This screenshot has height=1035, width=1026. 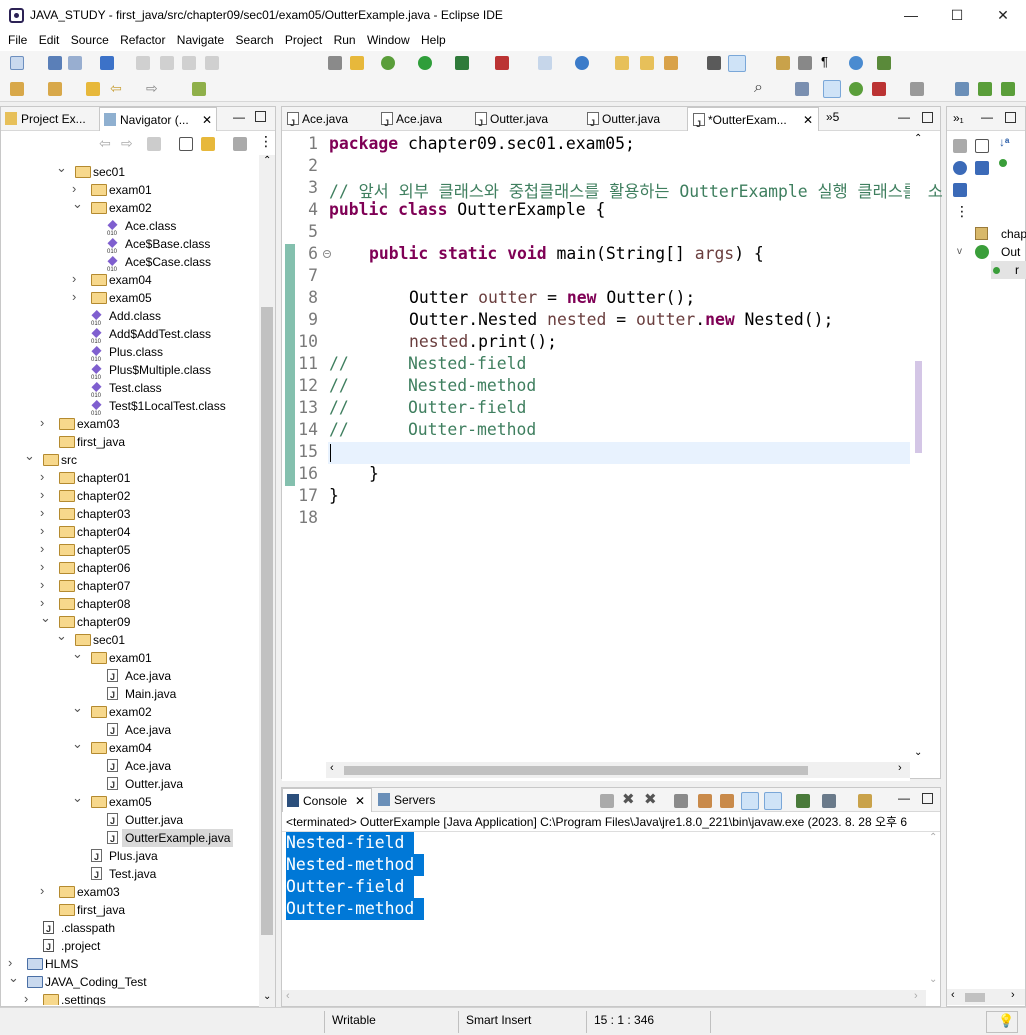 I want to click on tree-item: ⌄ exam02, so click(x=130, y=711).